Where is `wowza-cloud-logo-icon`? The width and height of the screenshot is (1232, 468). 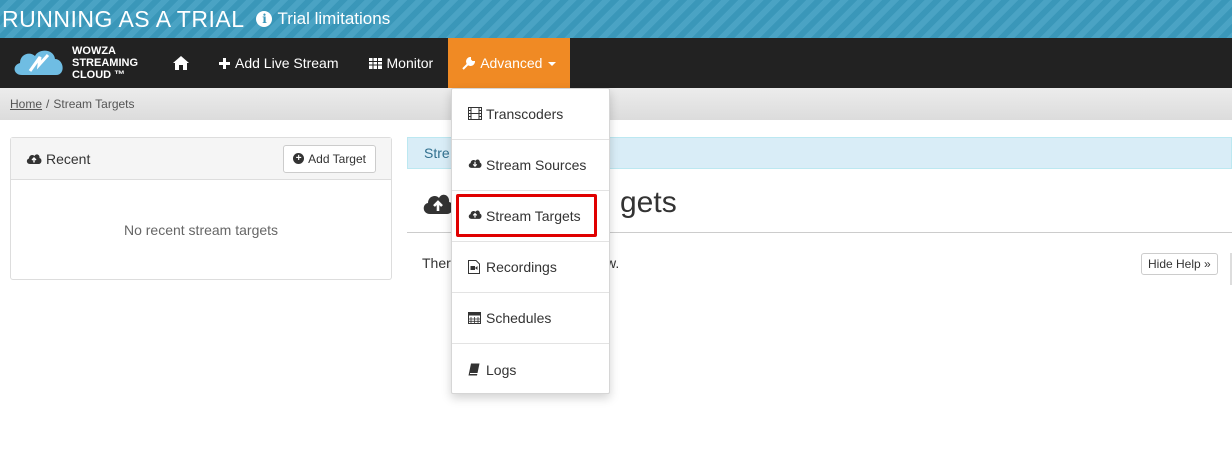 wowza-cloud-logo-icon is located at coordinates (38, 62).